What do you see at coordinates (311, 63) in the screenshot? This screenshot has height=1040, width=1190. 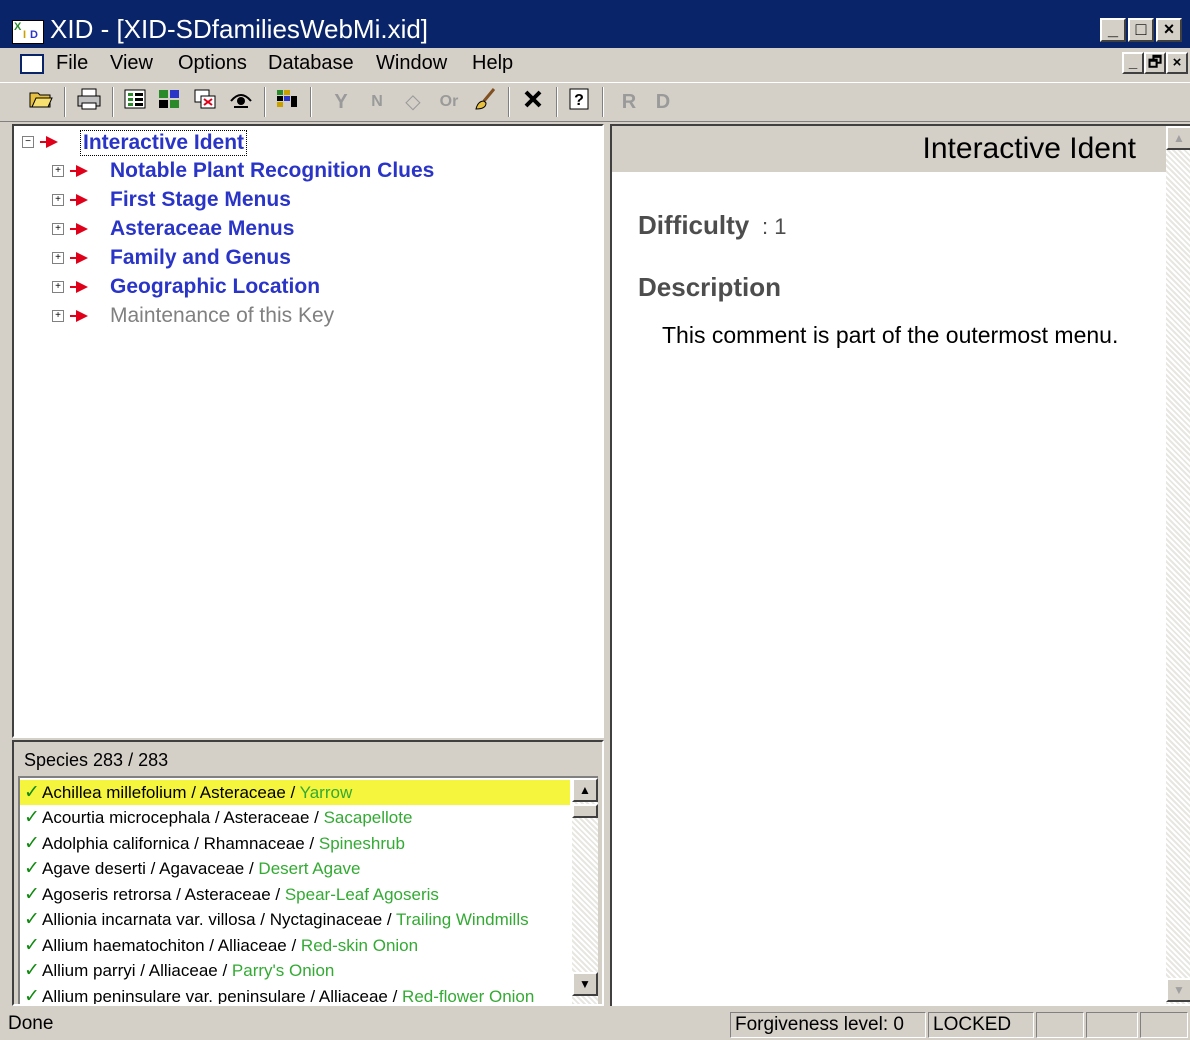 I see `menu-database: Database` at bounding box center [311, 63].